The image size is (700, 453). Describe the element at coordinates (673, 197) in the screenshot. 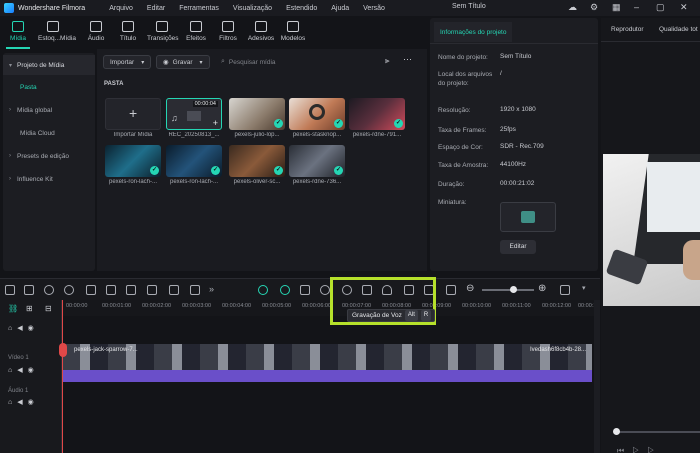

I see `laptop-screen` at that location.